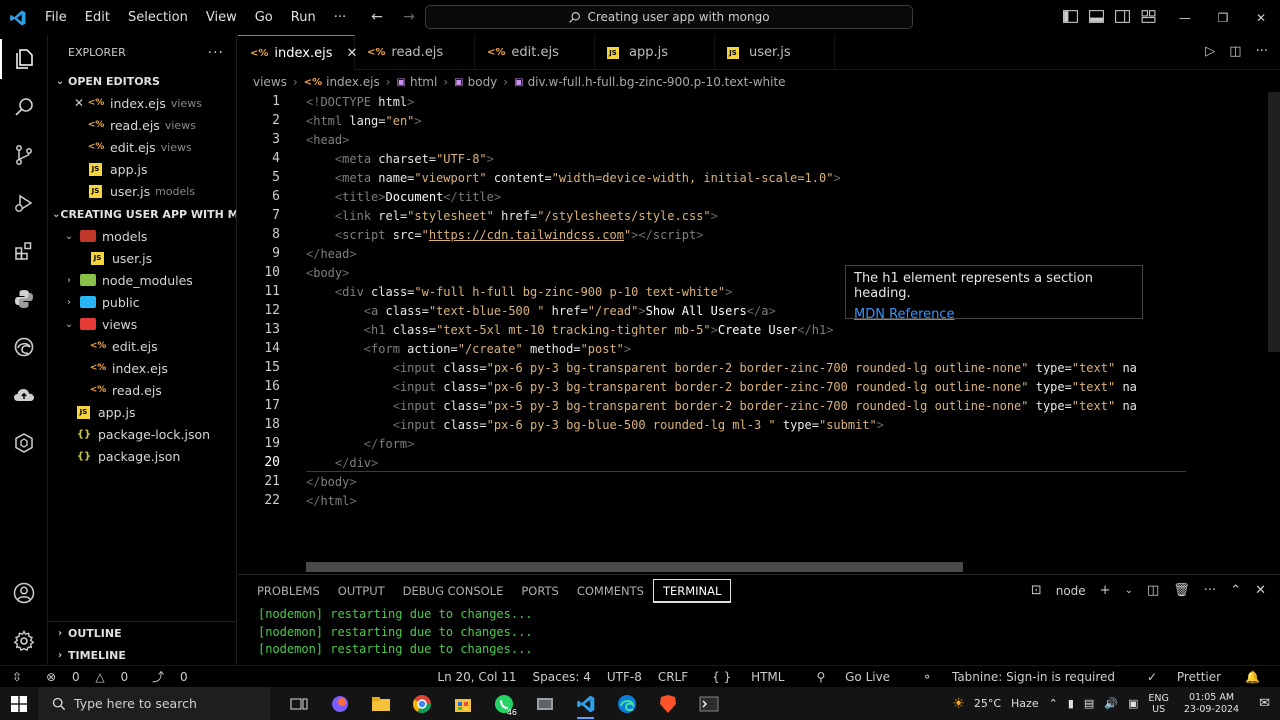  Describe the element at coordinates (1105, 590) in the screenshot. I see `new-terminal-icon: +` at that location.